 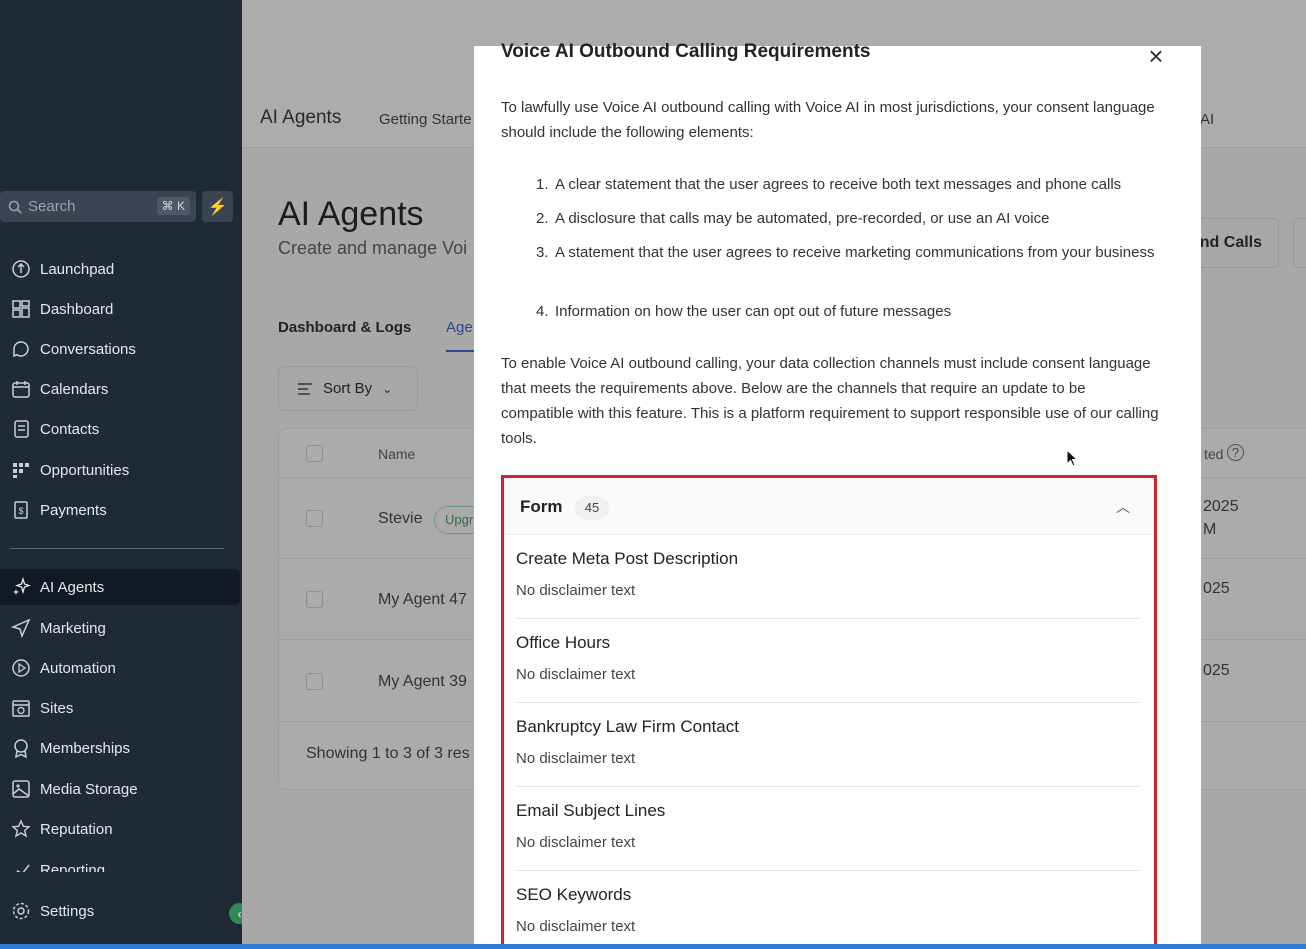 What do you see at coordinates (52, 206) in the screenshot?
I see `search-placeholder: Search` at bounding box center [52, 206].